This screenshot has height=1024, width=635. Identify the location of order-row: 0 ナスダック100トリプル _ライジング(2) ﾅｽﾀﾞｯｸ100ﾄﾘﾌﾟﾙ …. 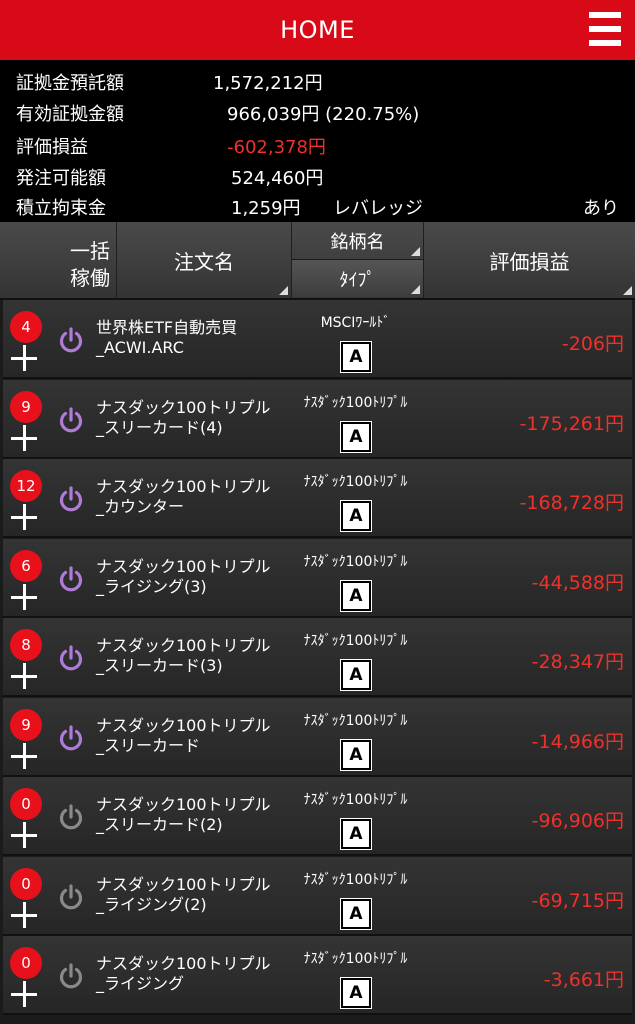
(317, 896).